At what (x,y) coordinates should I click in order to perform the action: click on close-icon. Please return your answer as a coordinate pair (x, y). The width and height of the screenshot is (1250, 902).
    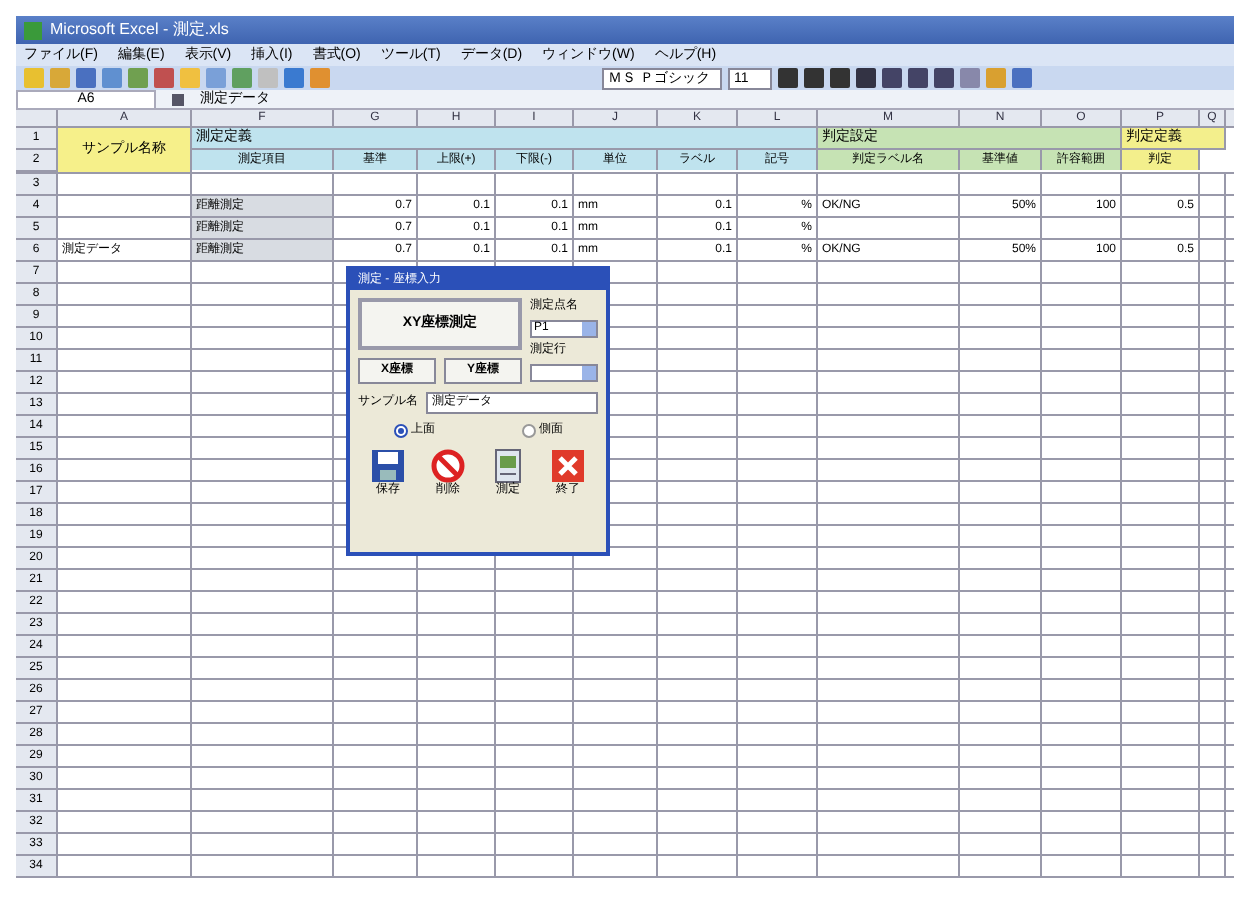
    Looking at the image, I should click on (568, 466).